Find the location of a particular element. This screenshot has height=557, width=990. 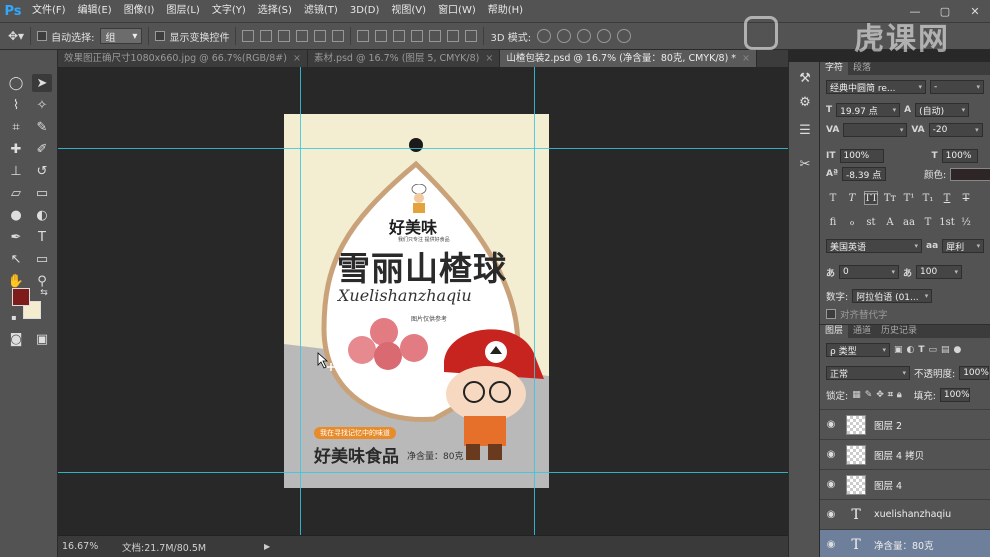

menu-type: 文字(Y) is located at coordinates (229, 11).